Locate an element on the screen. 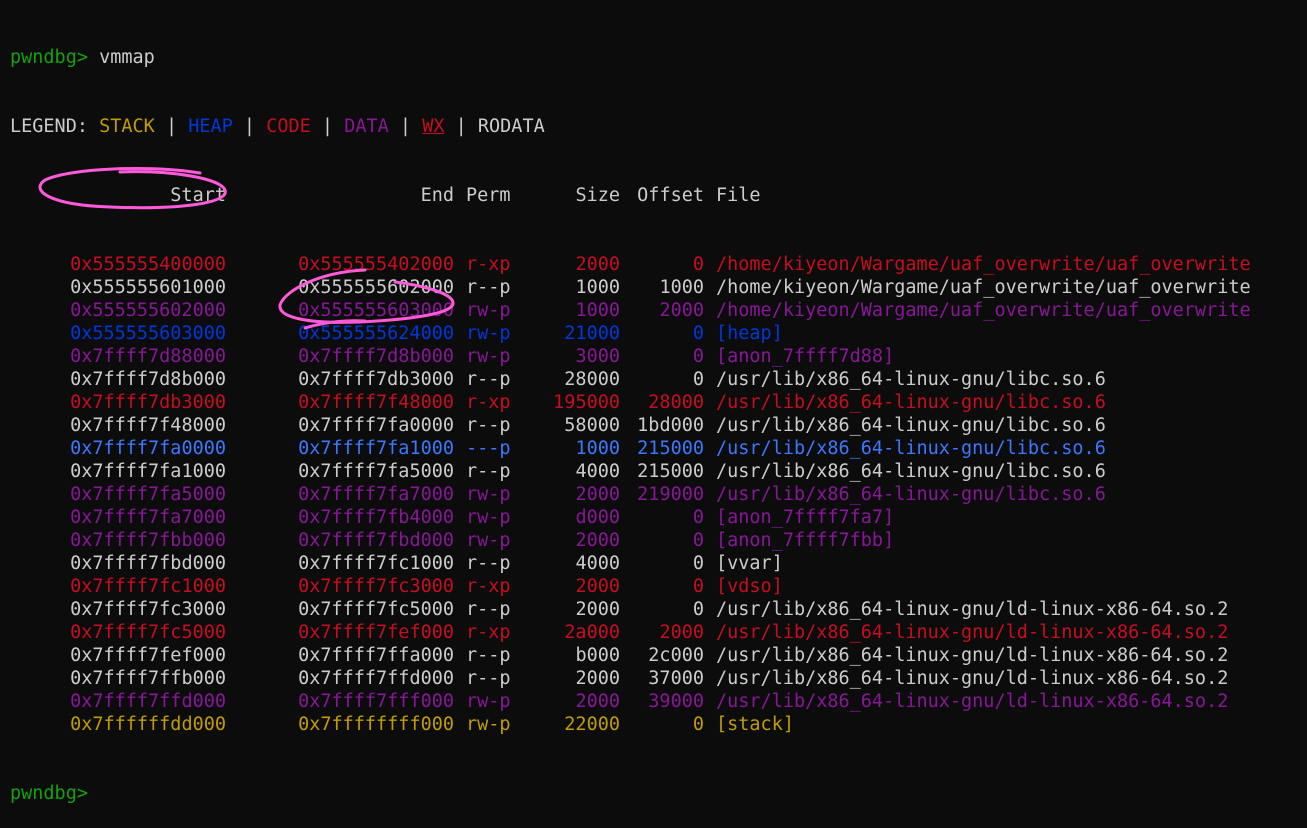 Image resolution: width=1307 pixels, height=828 pixels. row-start-address: 0x7ffff7fc5000 is located at coordinates (148, 632).